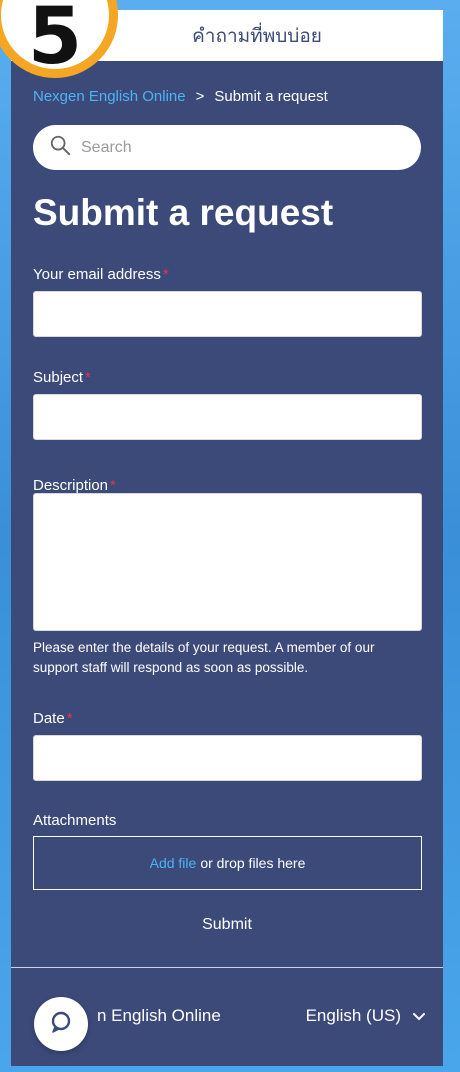  I want to click on chat-bubble-icon, so click(61, 1024).